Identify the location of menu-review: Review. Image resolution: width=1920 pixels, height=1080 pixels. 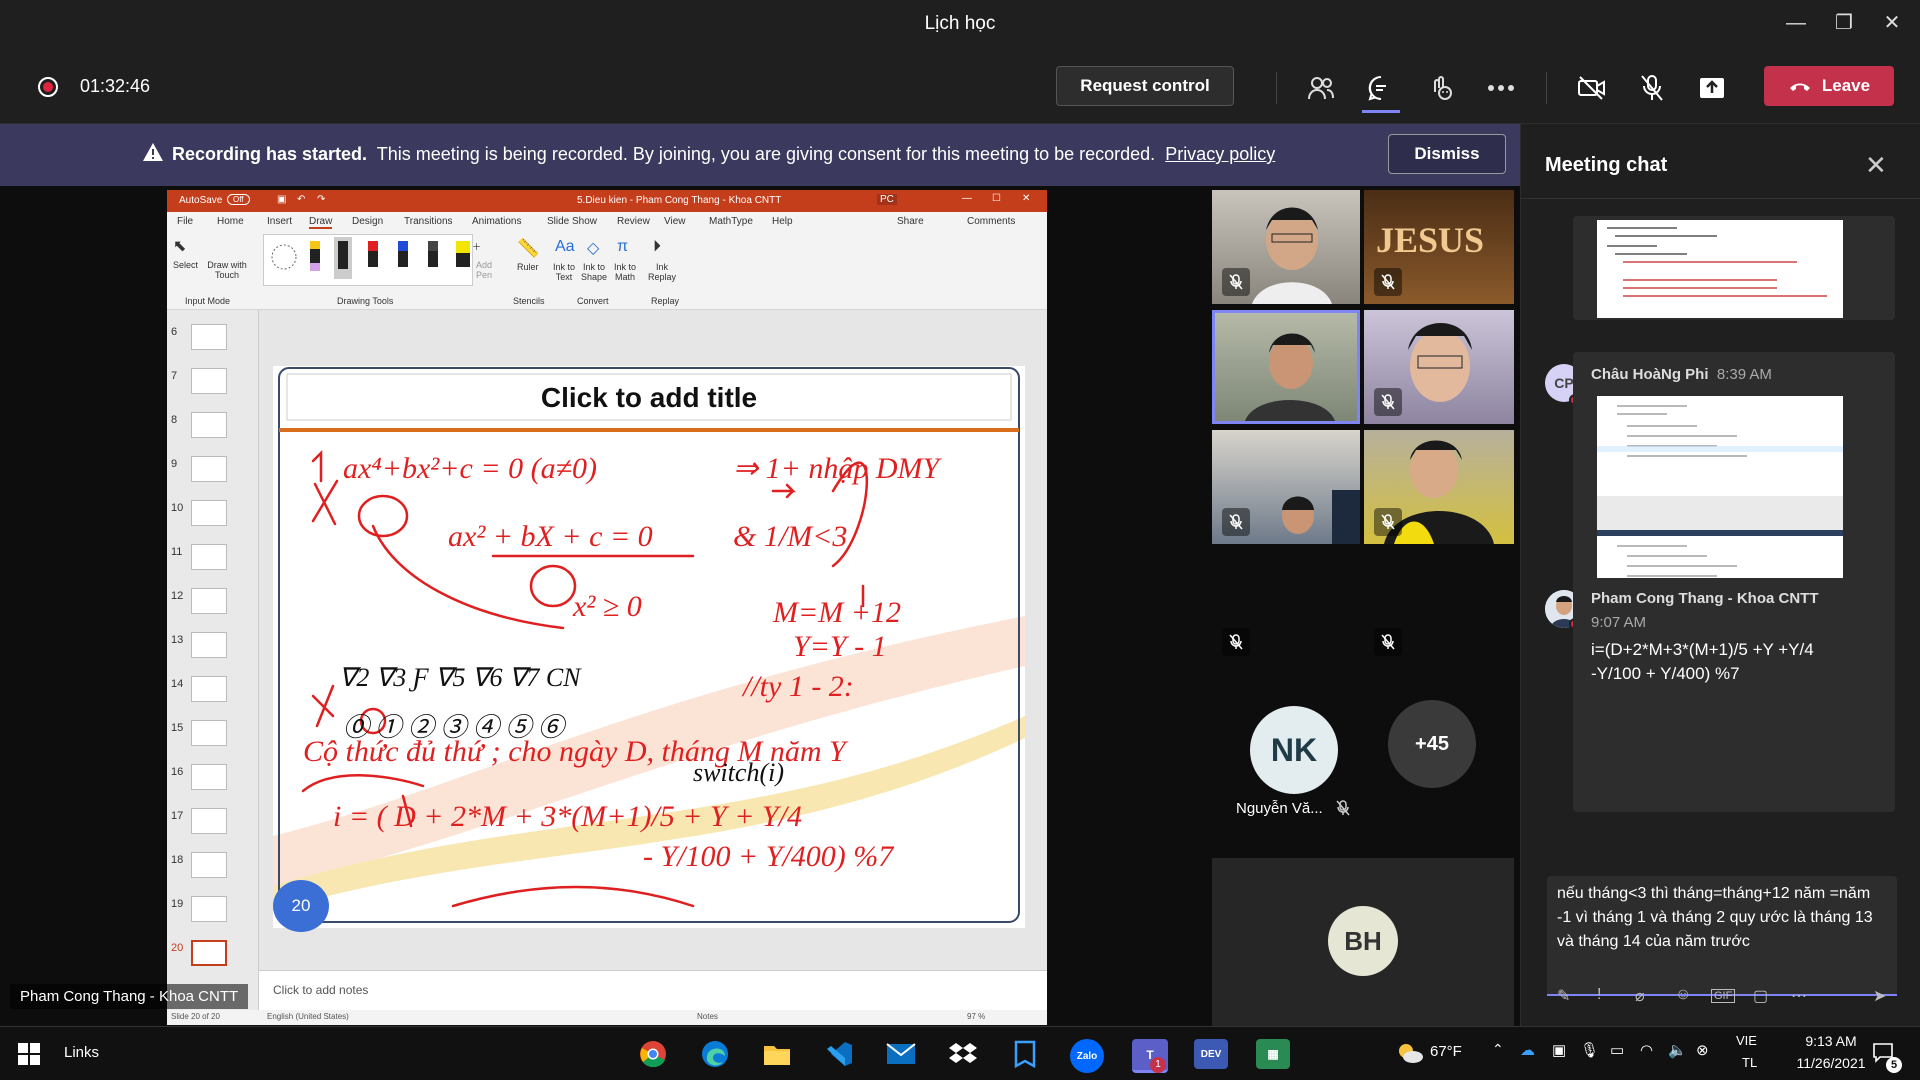
(633, 221).